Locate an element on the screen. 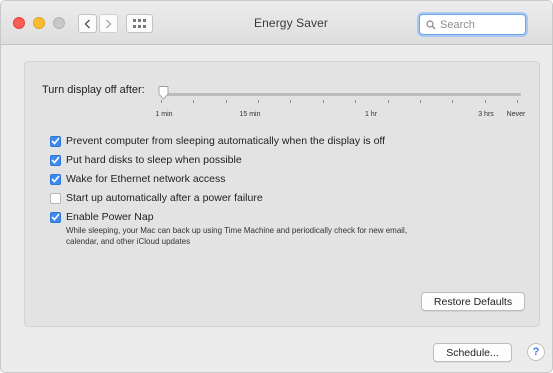 The height and width of the screenshot is (373, 553). startup-power-failure-checkbox is located at coordinates (55, 198).